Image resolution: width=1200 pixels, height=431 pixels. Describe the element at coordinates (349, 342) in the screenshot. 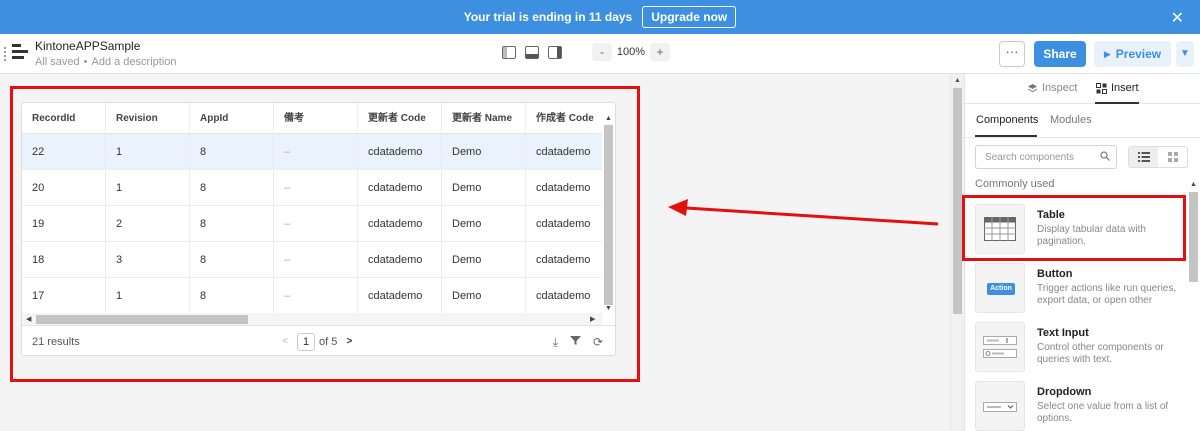

I see `next-page-icon: >` at that location.